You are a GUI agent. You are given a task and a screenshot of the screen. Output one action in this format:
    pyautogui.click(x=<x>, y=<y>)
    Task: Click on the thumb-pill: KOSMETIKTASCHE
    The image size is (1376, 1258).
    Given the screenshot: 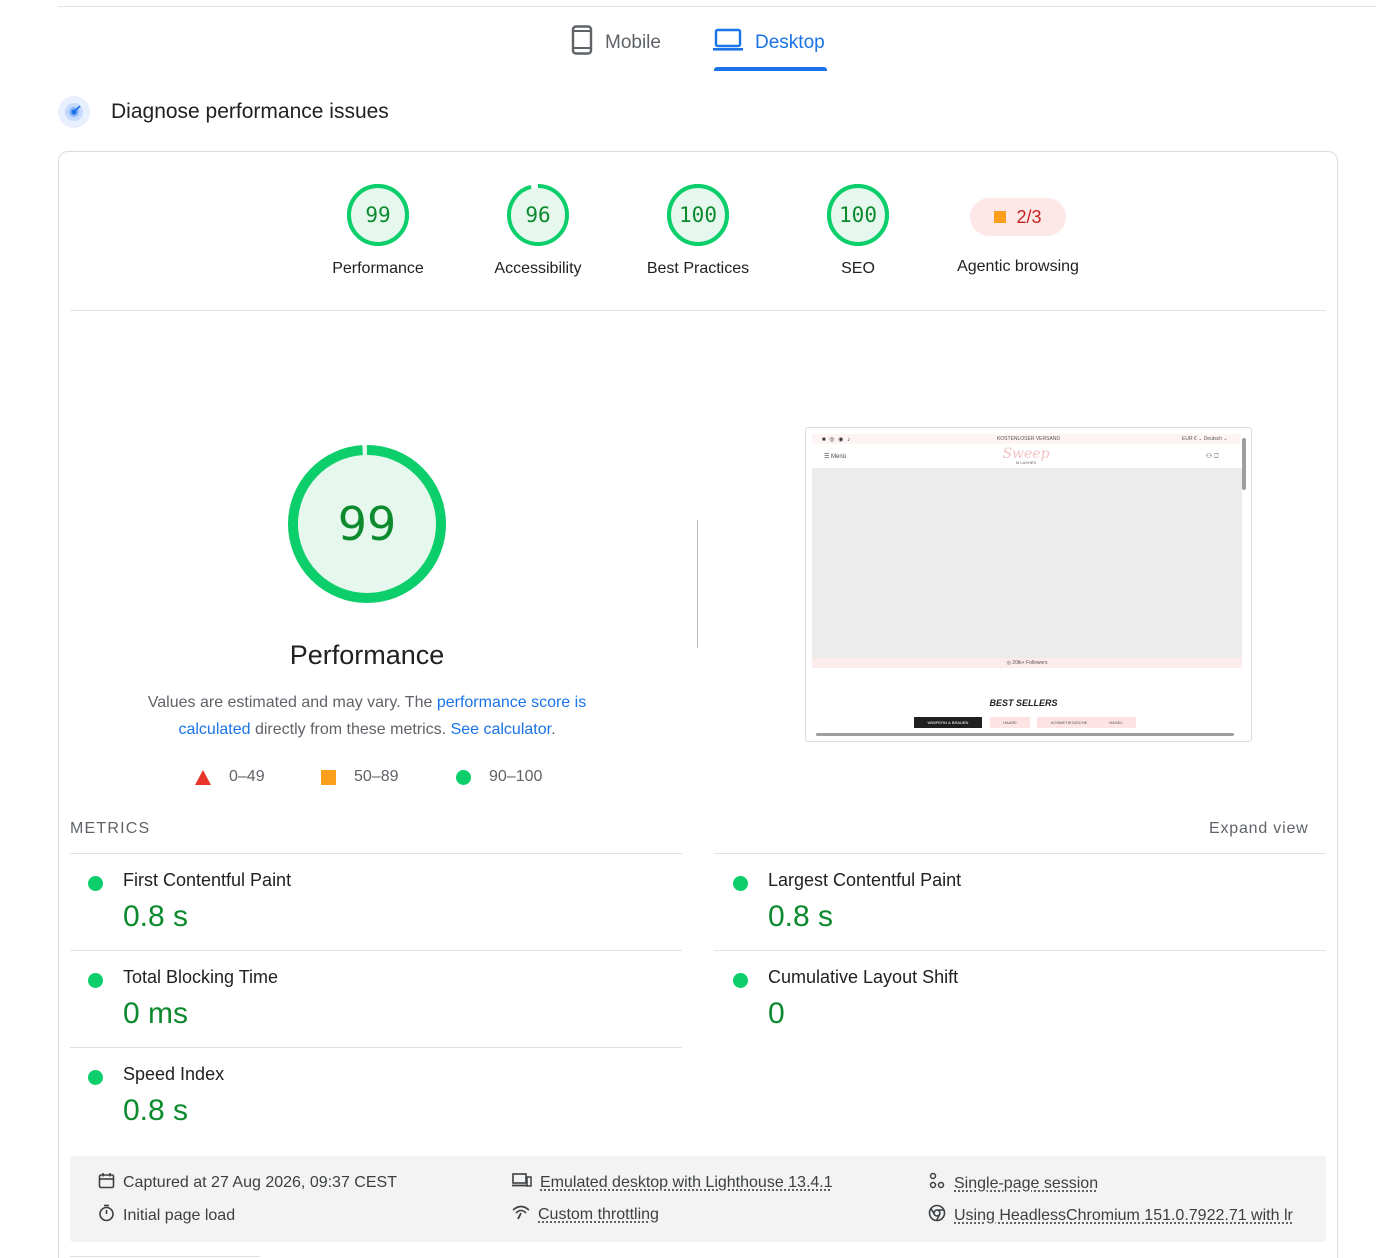 What is the action you would take?
    pyautogui.click(x=1069, y=722)
    